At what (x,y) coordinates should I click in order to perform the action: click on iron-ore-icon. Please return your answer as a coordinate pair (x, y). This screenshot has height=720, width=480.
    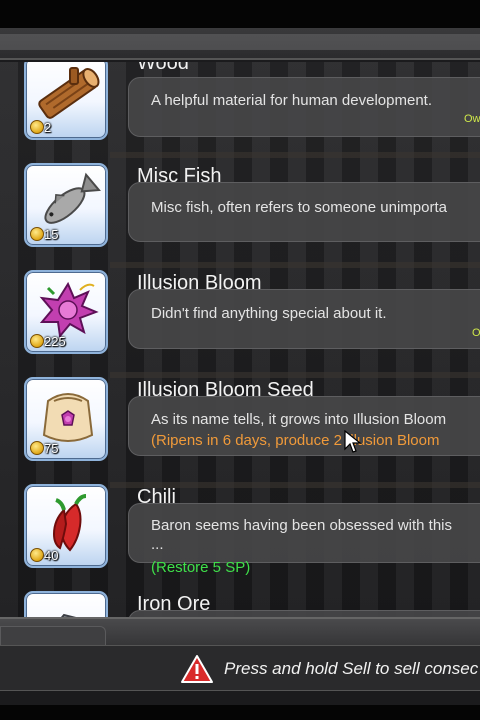
    Looking at the image, I should click on (68, 615).